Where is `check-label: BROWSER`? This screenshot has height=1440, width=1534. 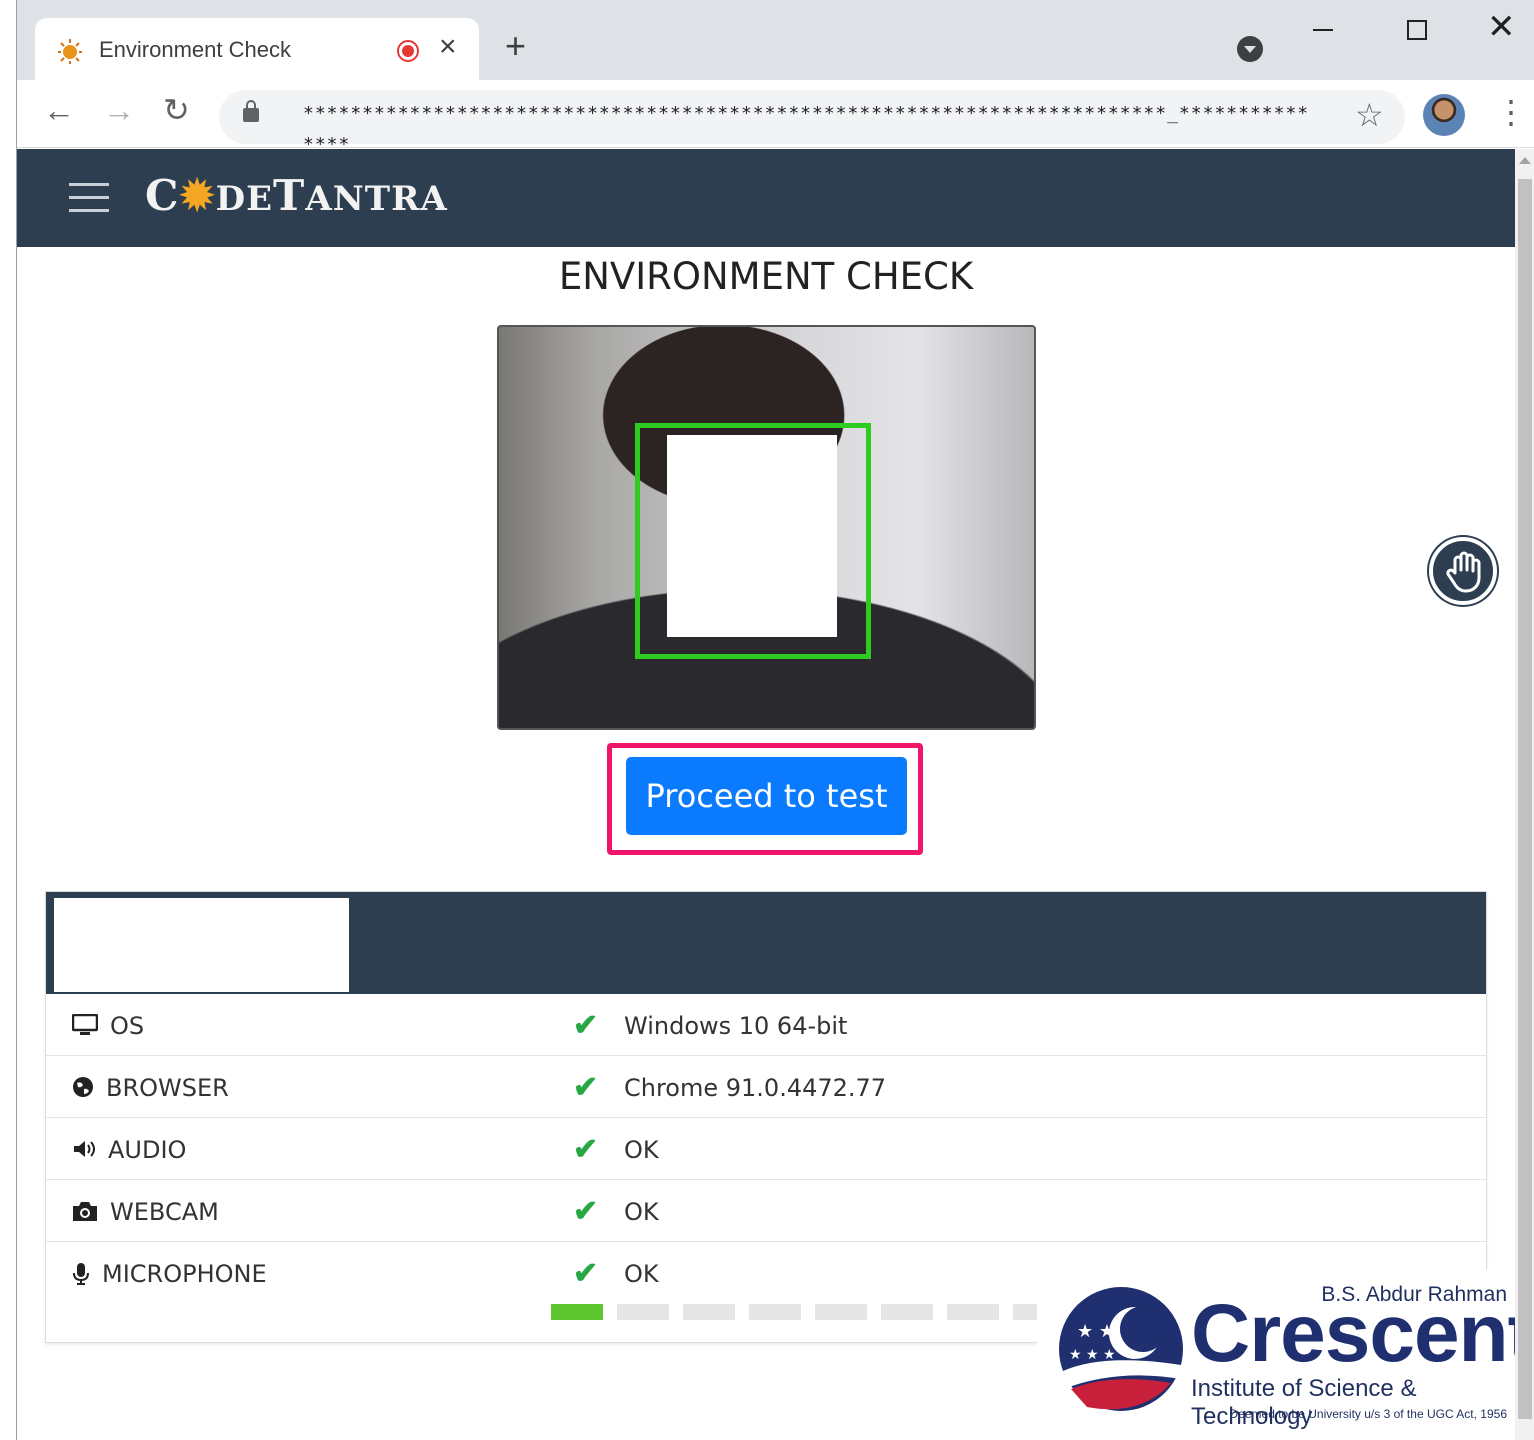
check-label: BROWSER is located at coordinates (167, 1088).